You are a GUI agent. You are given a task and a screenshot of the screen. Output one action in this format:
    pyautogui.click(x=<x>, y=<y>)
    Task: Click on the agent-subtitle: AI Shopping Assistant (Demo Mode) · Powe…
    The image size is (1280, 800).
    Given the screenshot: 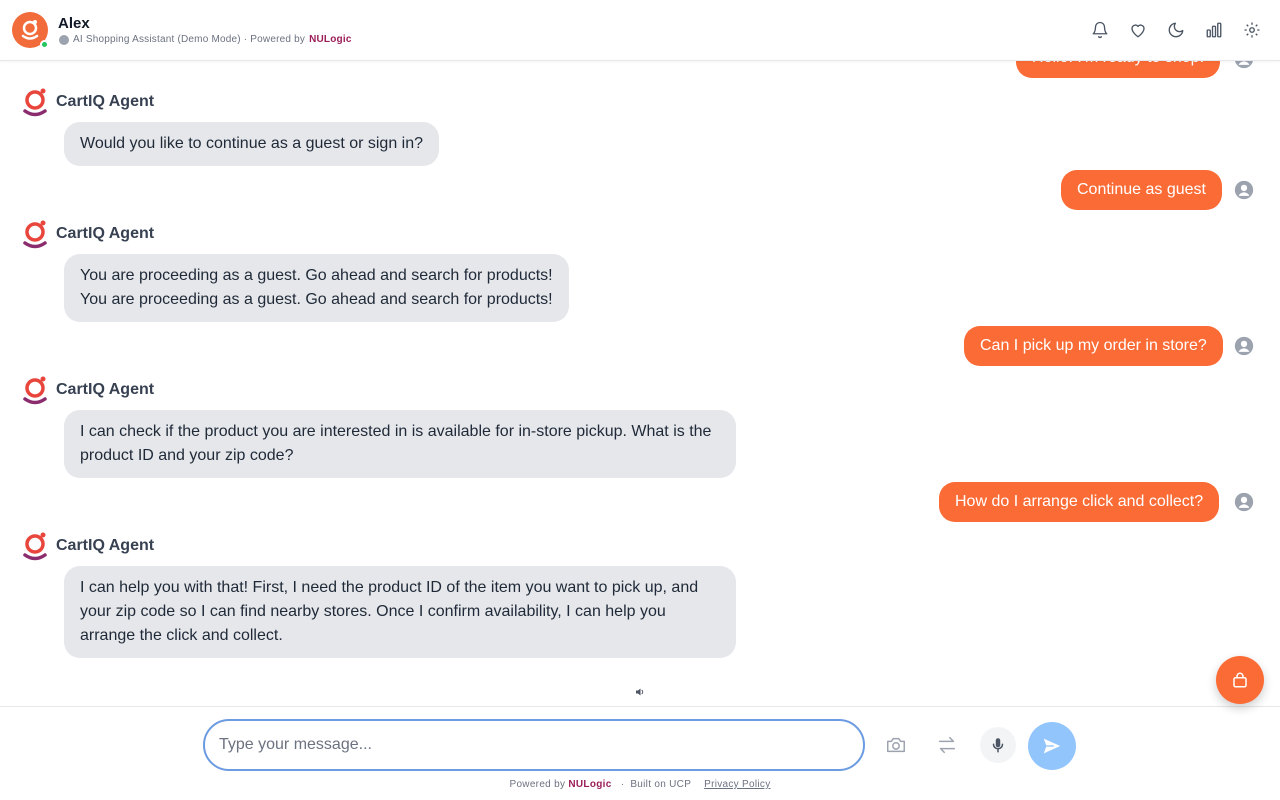 What is the action you would take?
    pyautogui.click(x=205, y=39)
    